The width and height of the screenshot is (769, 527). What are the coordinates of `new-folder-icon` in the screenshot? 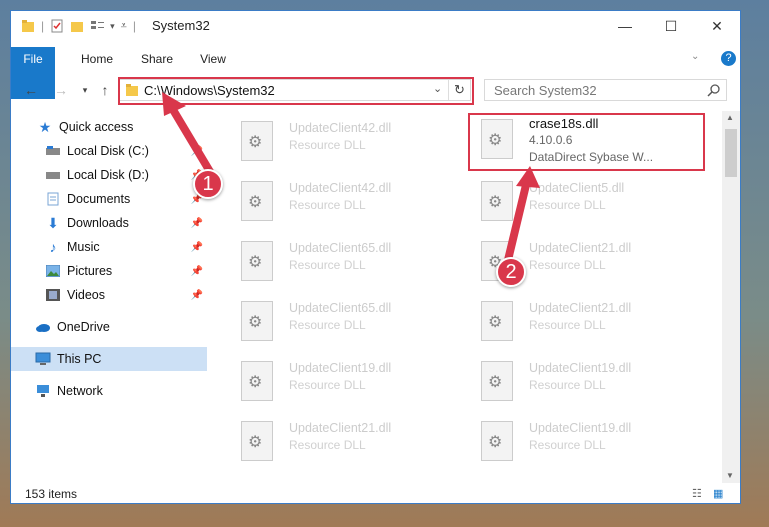 It's located at (77, 26).